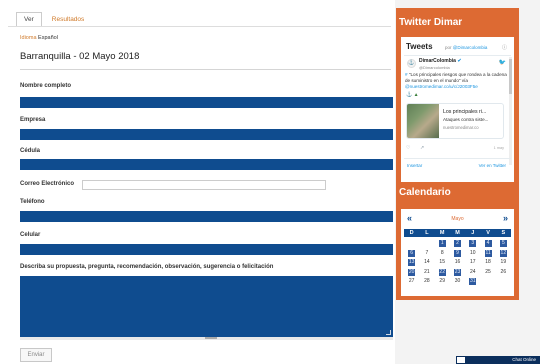 The width and height of the screenshot is (540, 364). Describe the element at coordinates (487, 254) in the screenshot. I see `calendar-day: 11` at that location.